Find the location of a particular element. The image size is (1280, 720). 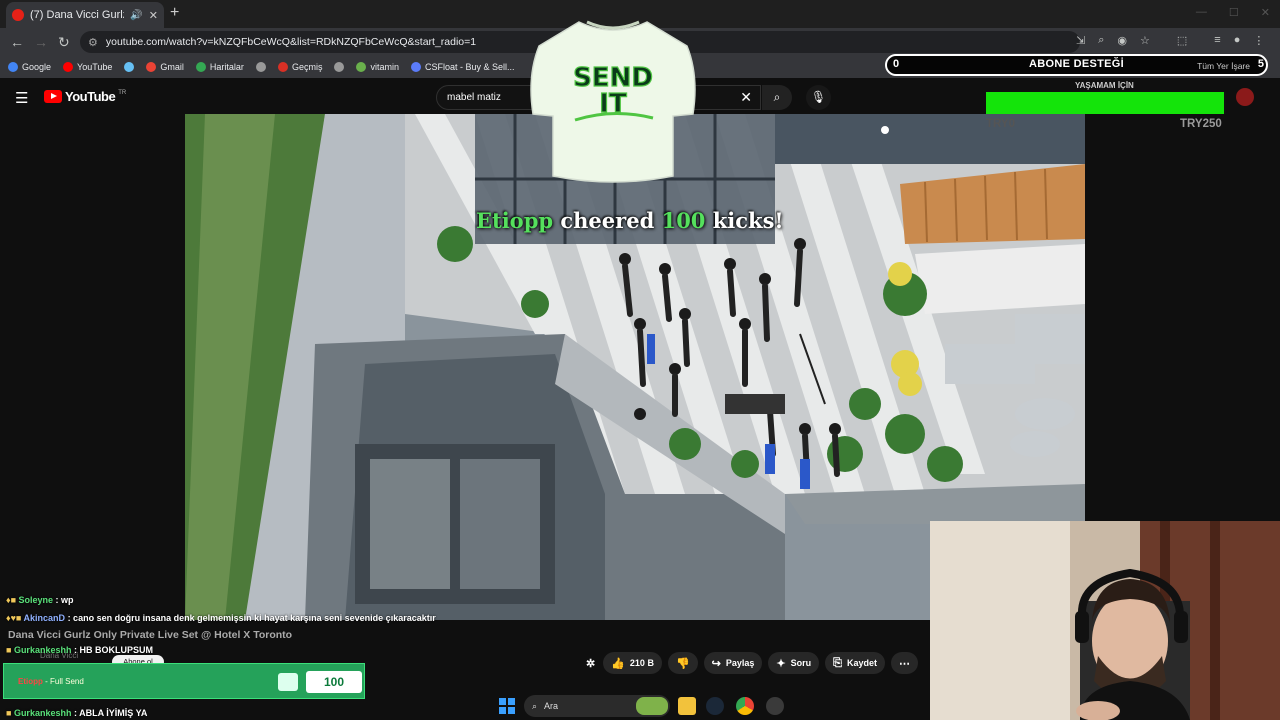

gear-icon: ✲ is located at coordinates (590, 663).